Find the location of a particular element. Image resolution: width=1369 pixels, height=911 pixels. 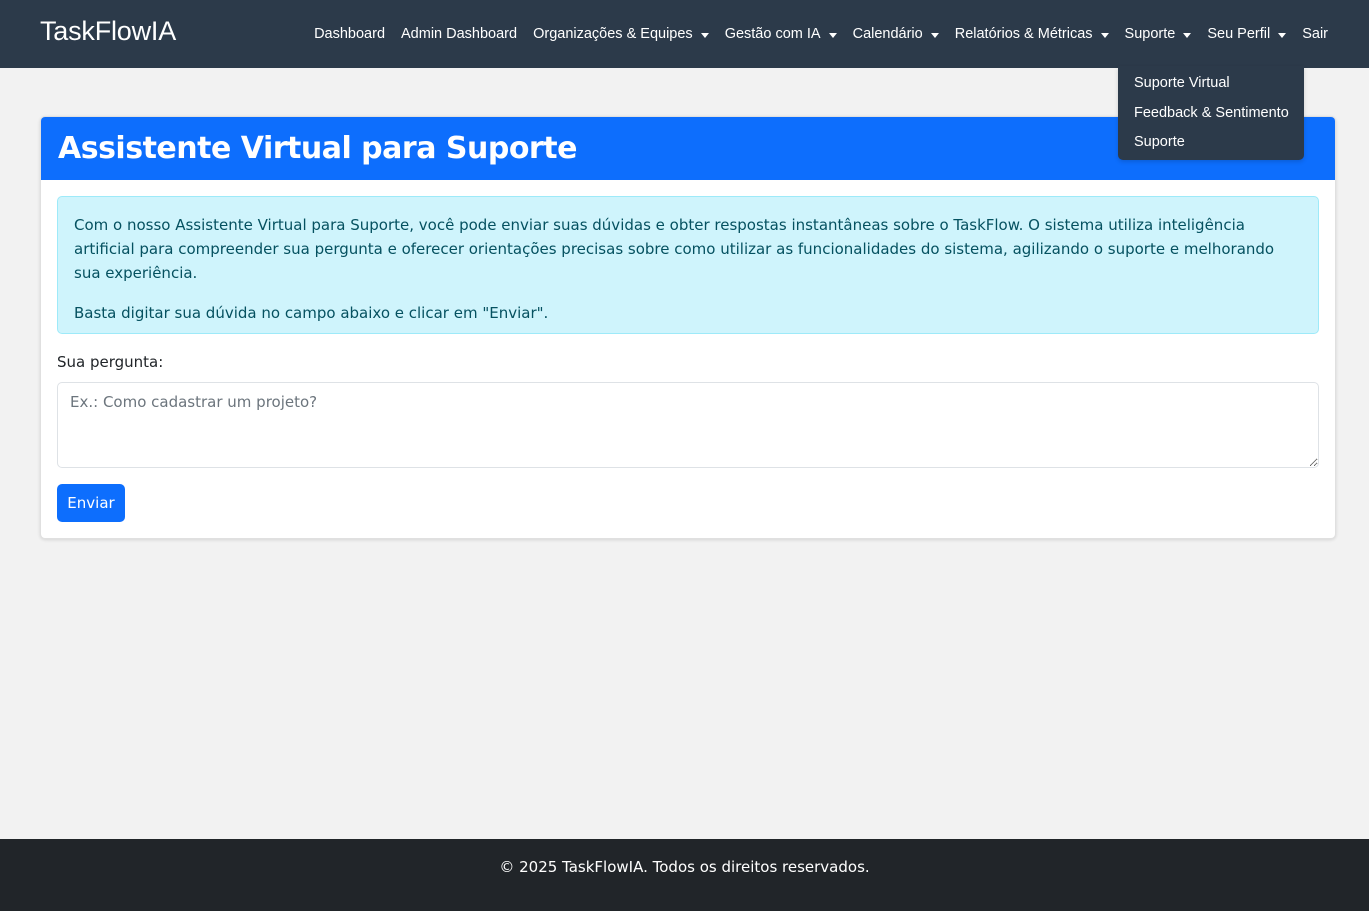

nav-item-label: Seu Perfil is located at coordinates (1239, 34).